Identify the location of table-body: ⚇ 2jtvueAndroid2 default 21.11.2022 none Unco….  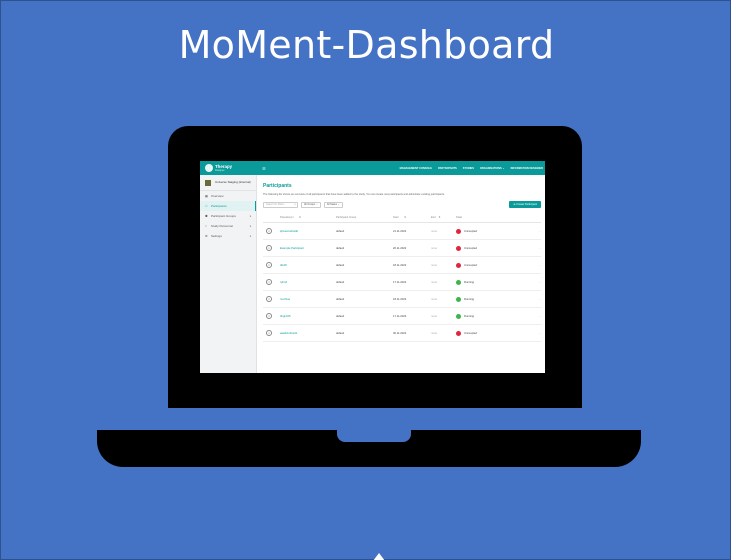
(402, 282).